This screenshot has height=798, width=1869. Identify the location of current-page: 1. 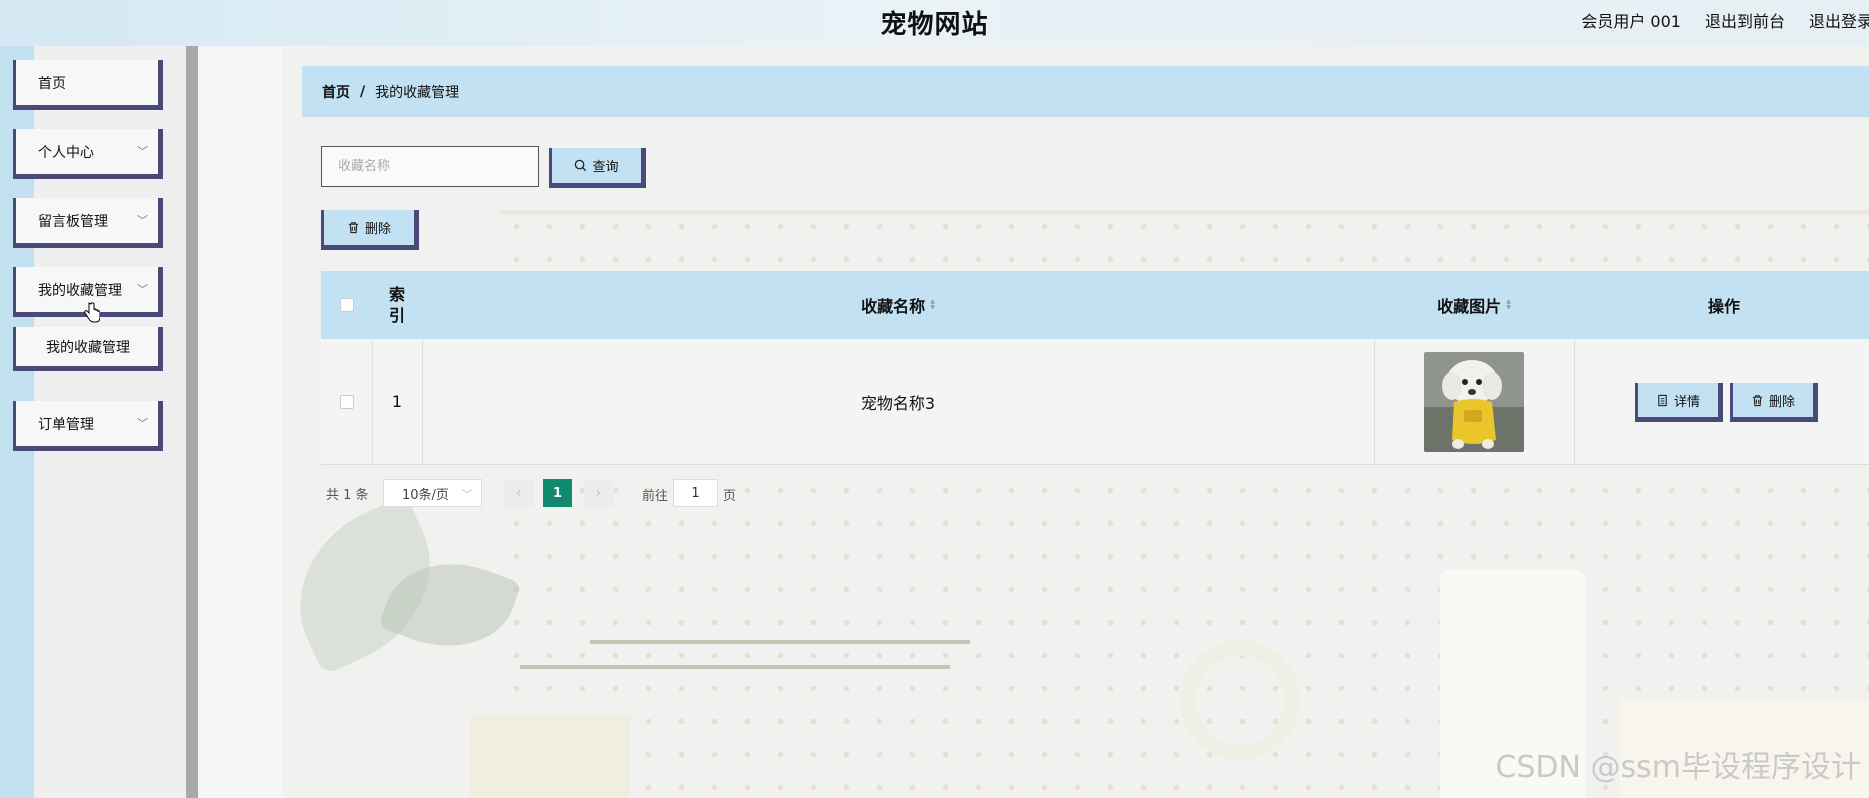
(557, 493).